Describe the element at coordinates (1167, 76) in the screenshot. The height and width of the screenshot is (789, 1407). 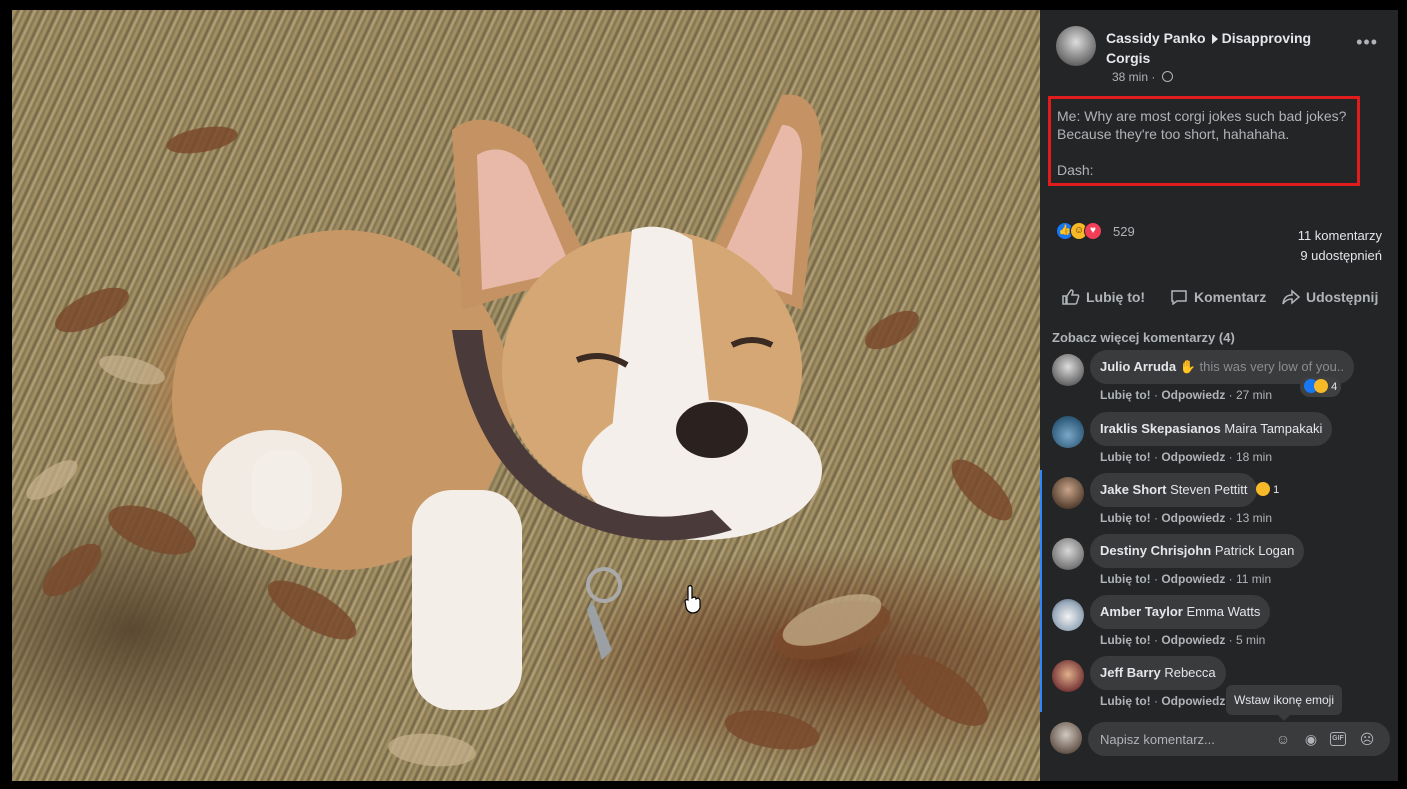
I see `globe-icon` at that location.